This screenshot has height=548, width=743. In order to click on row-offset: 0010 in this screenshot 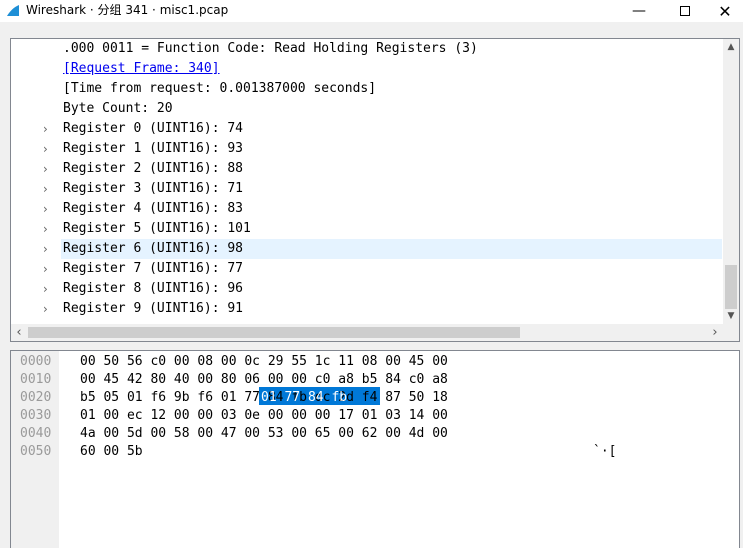, I will do `click(36, 379)`.